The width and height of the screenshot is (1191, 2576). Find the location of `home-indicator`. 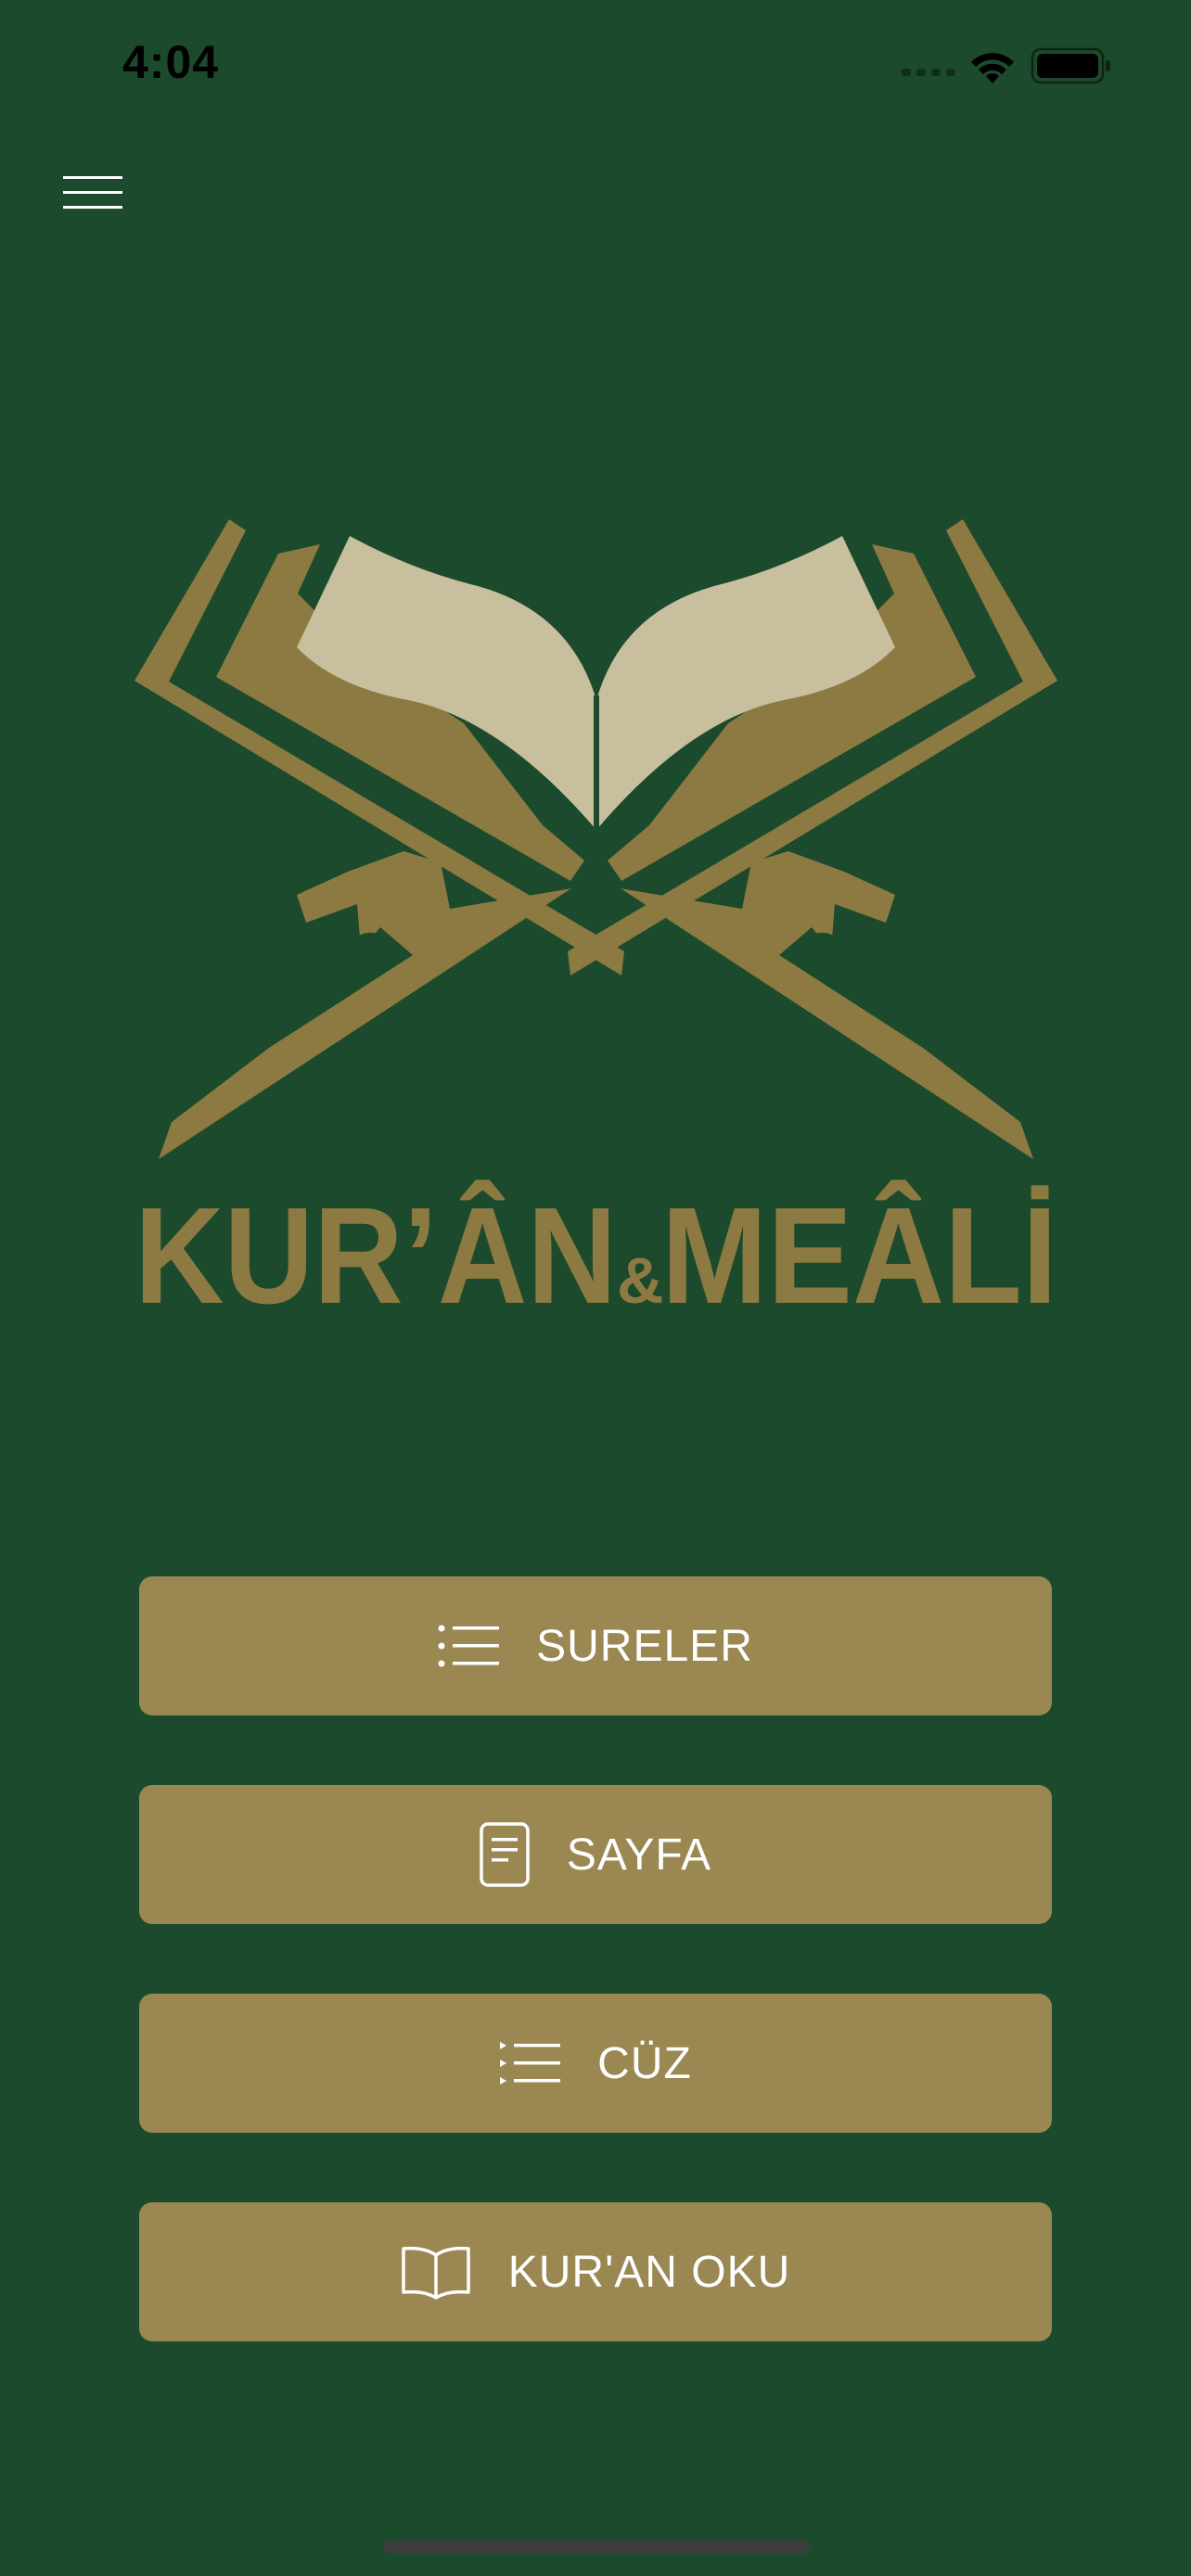

home-indicator is located at coordinates (597, 2547).